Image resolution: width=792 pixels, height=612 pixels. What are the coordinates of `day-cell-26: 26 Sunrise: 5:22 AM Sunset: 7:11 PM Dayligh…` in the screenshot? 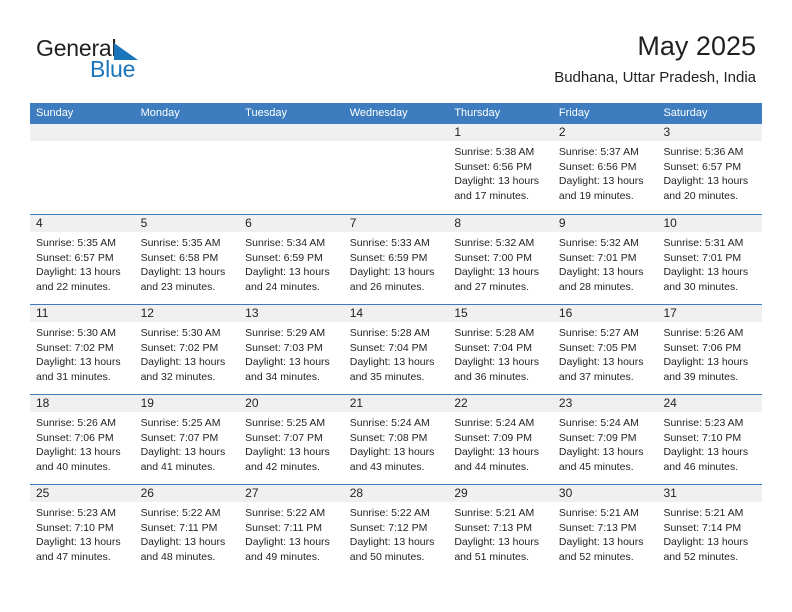 It's located at (187, 529).